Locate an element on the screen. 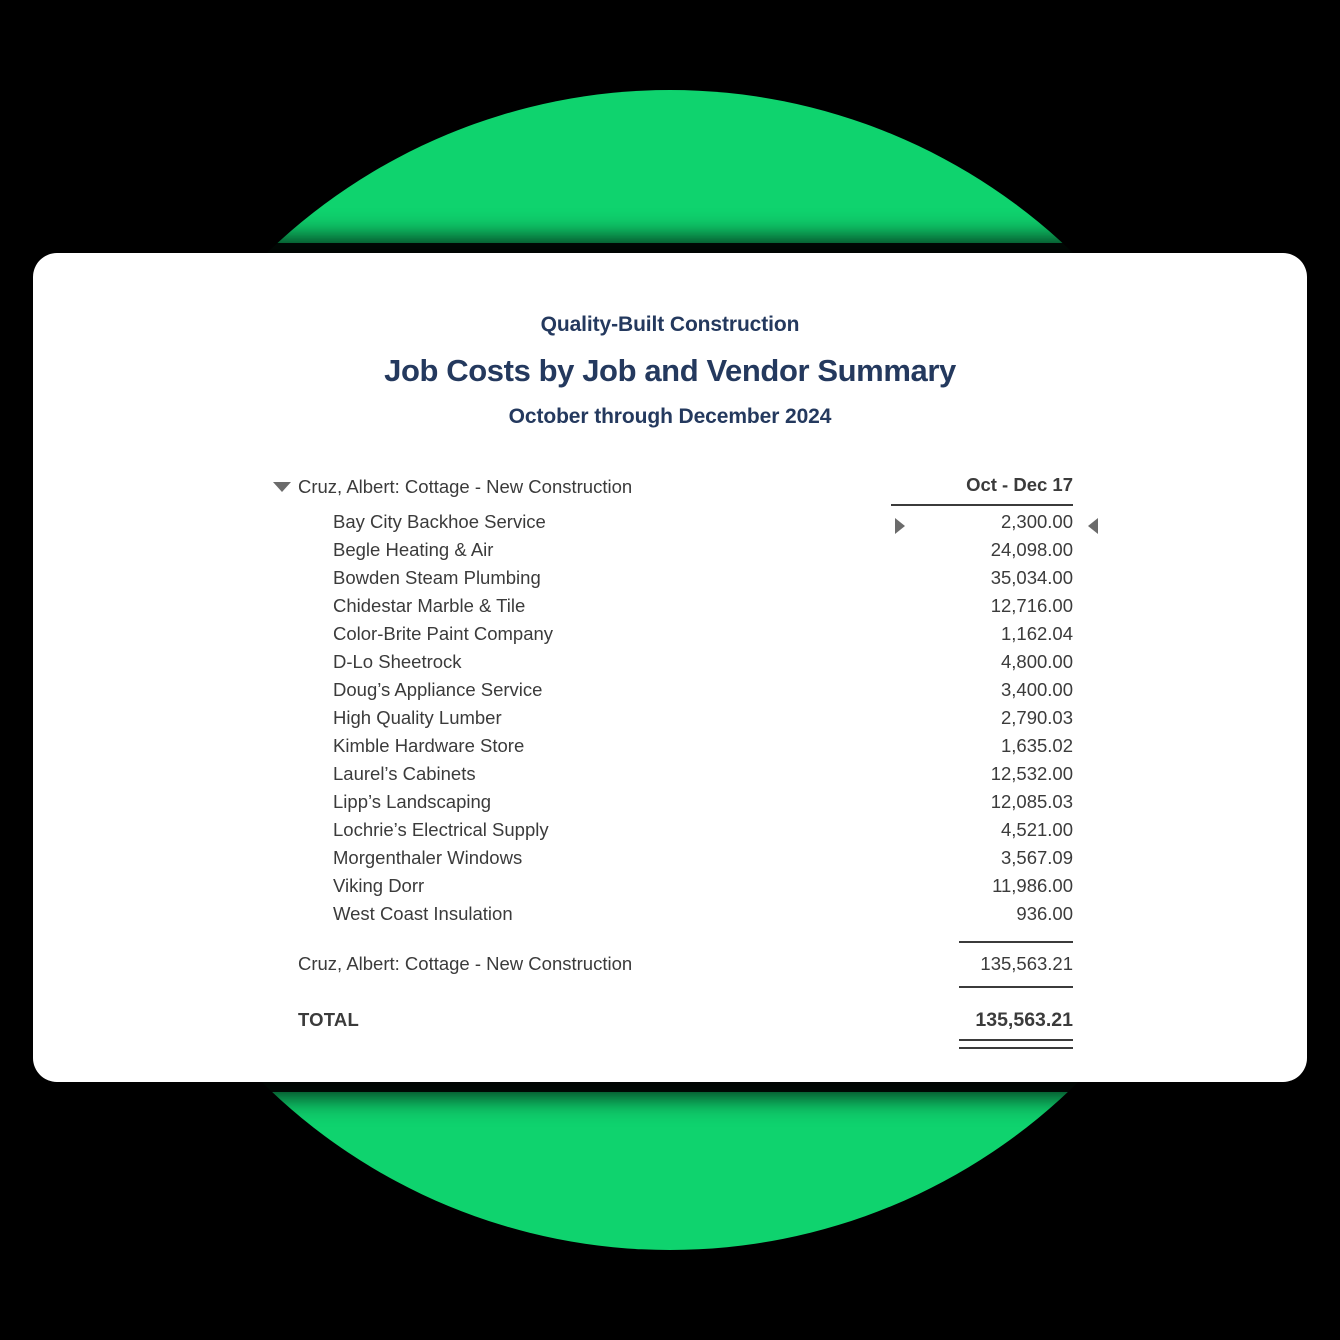 The image size is (1340, 1340). vendor-name: Morgenthaler Windows is located at coordinates (428, 857).